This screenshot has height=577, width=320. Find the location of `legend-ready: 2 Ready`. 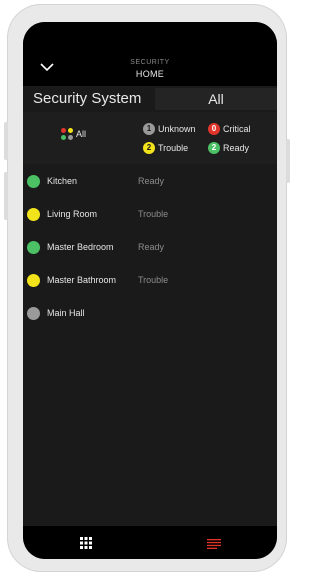

legend-ready: 2 Ready is located at coordinates (228, 148).